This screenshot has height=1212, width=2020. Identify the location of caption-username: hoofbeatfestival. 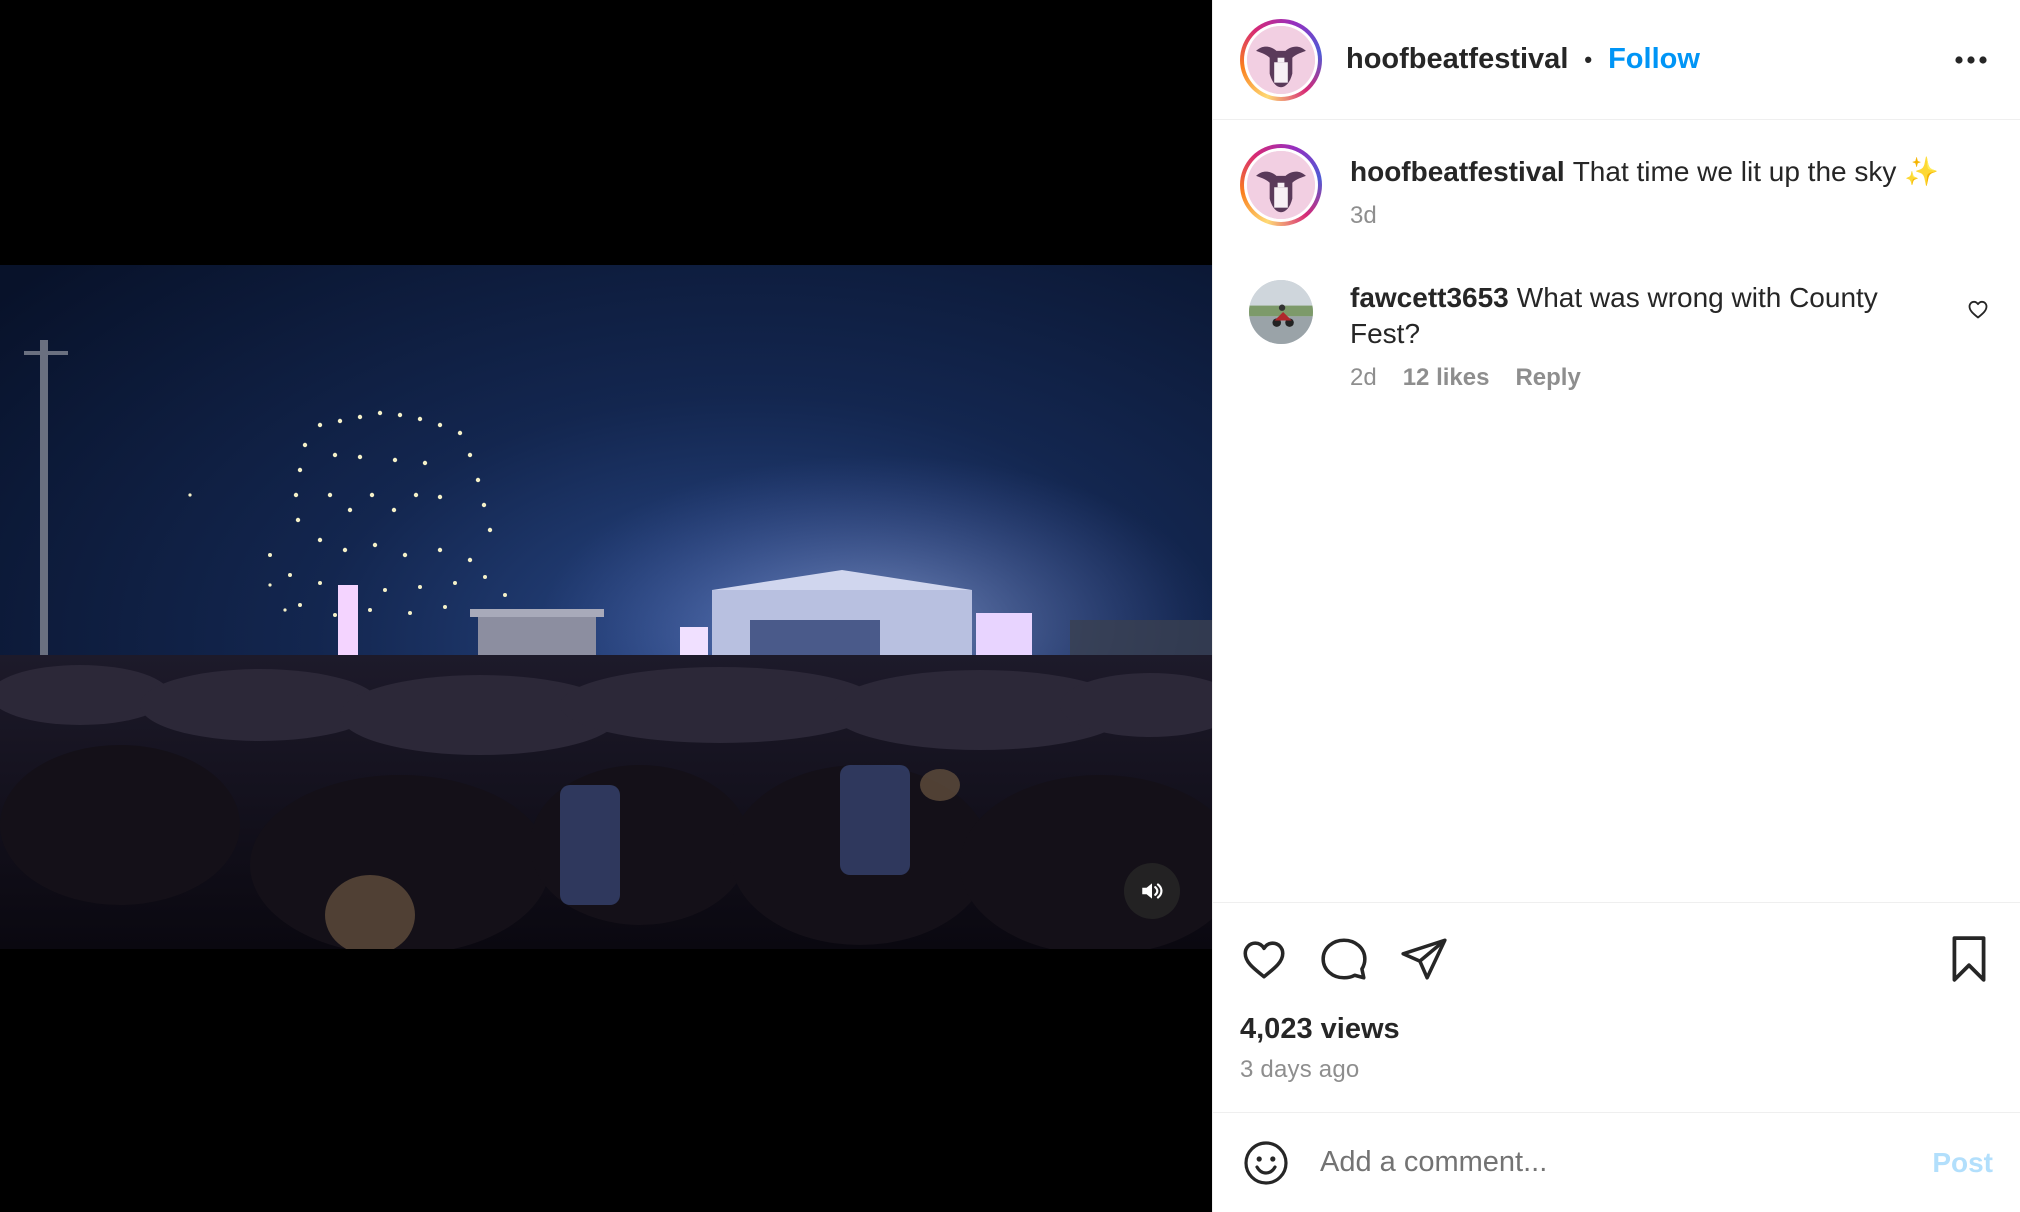
(1457, 171).